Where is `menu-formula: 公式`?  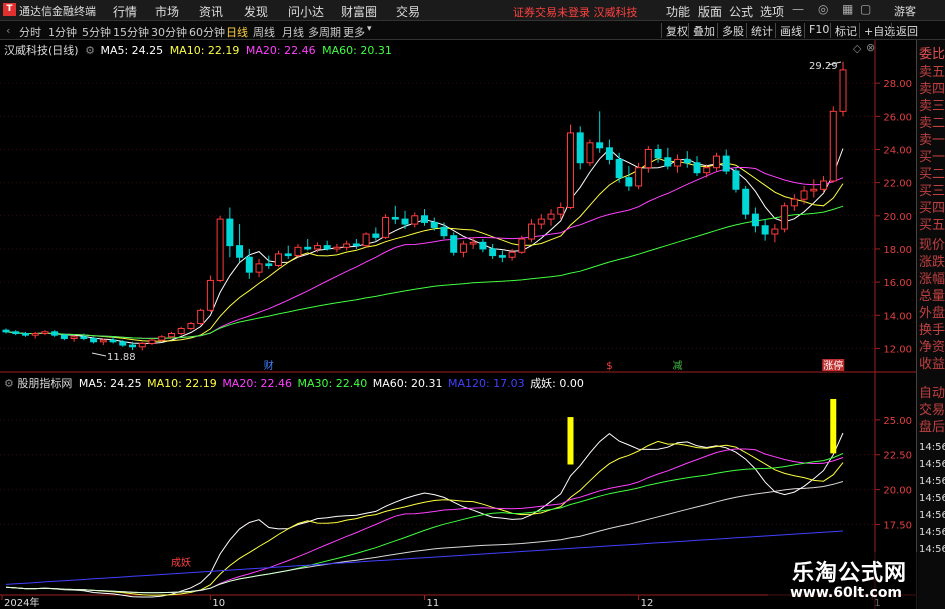 menu-formula: 公式 is located at coordinates (741, 11).